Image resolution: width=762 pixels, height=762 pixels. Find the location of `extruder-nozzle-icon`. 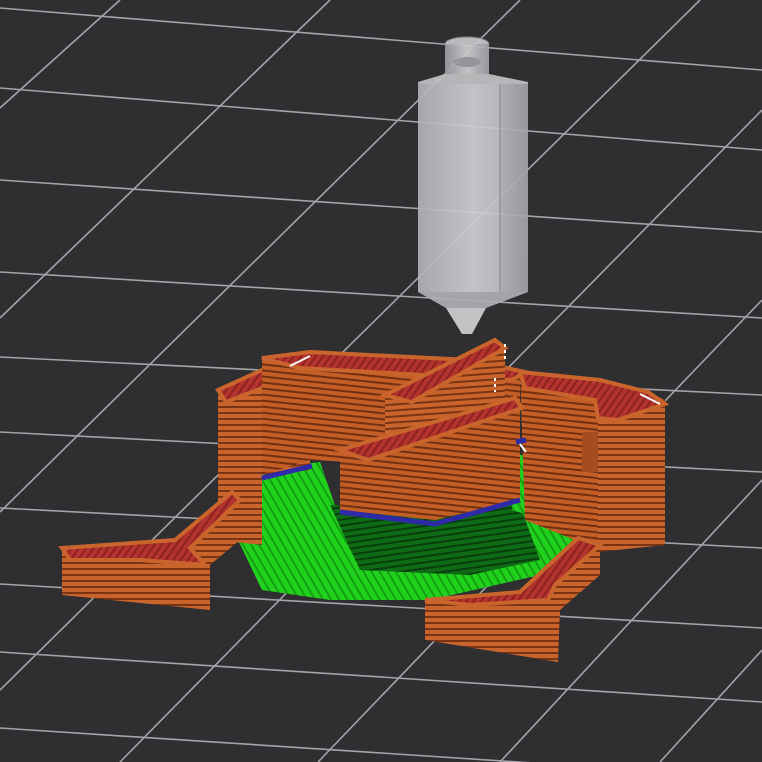

extruder-nozzle-icon is located at coordinates (473, 185).